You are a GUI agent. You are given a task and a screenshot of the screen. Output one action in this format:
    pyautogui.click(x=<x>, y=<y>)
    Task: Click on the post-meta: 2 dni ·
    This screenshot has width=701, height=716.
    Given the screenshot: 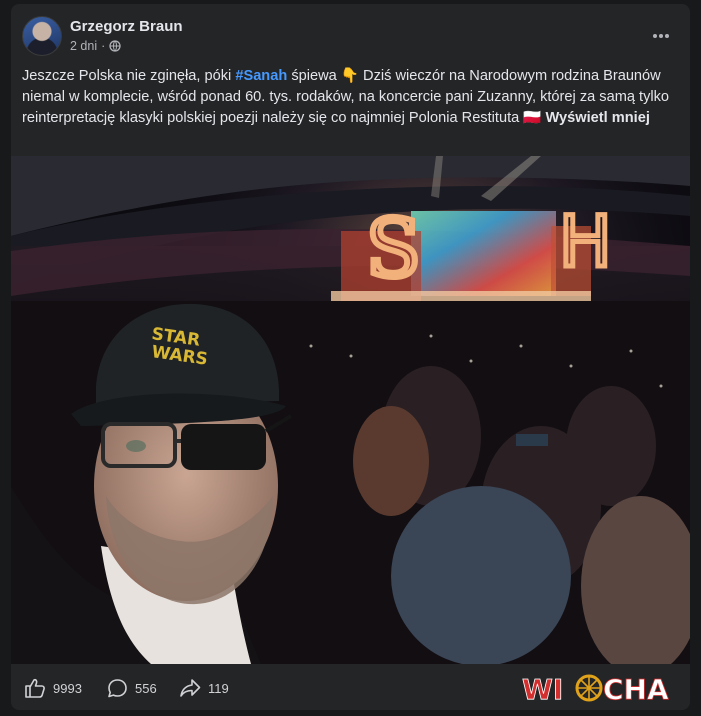 What is the action you would take?
    pyautogui.click(x=95, y=46)
    